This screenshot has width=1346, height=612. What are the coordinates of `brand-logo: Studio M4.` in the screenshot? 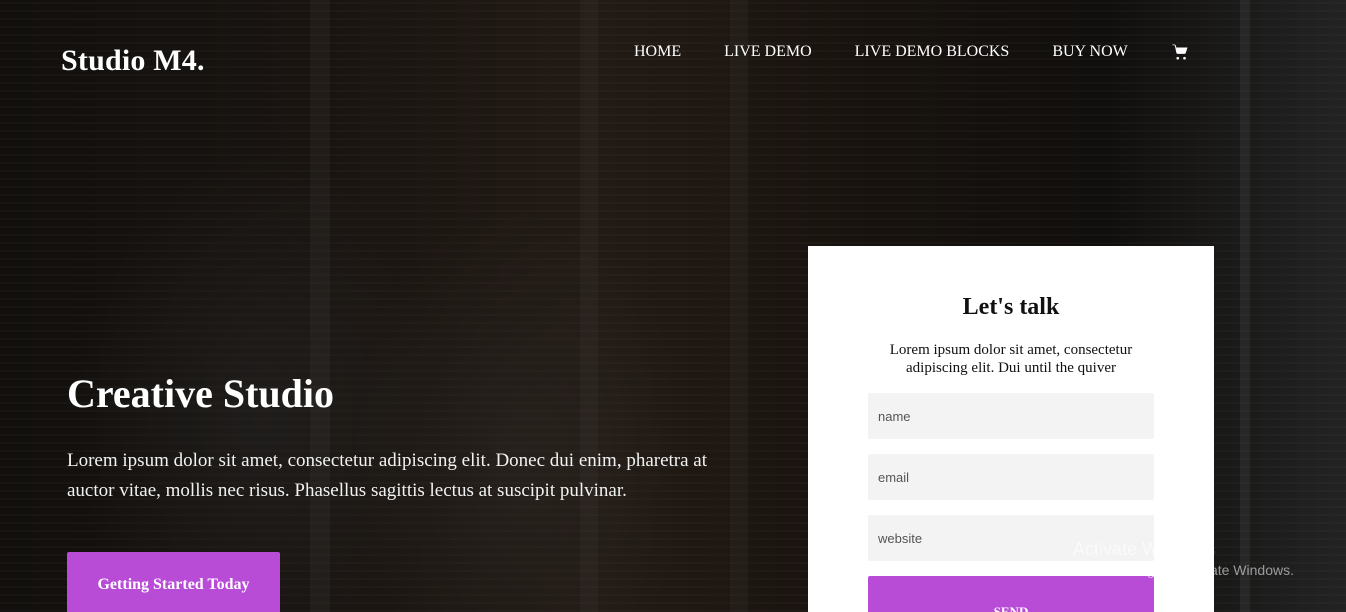 It's located at (133, 61).